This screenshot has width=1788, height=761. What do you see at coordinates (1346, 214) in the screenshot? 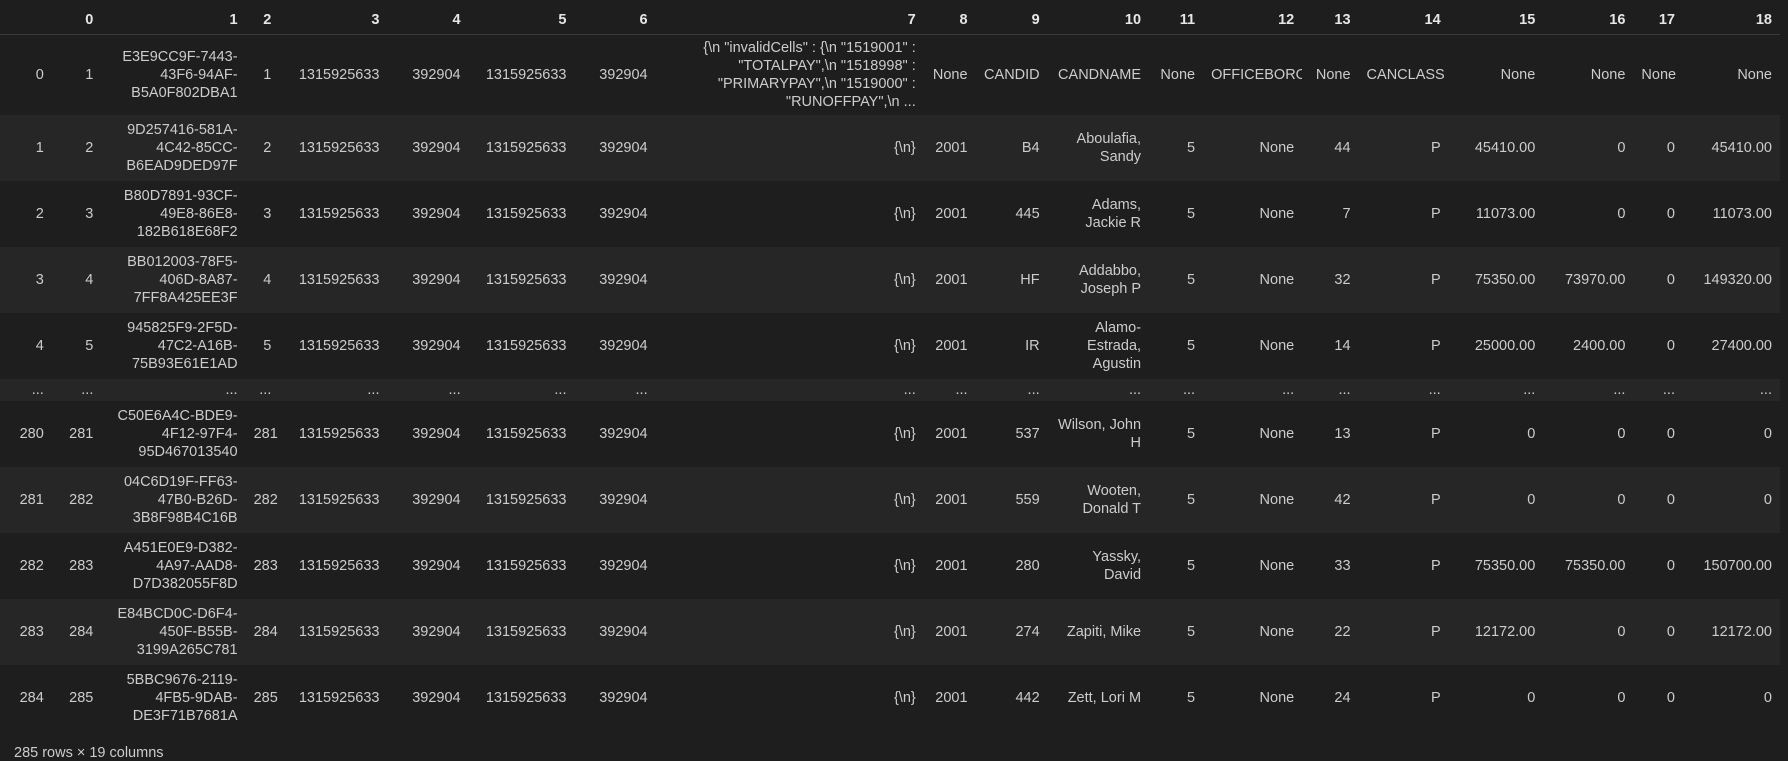
I see `table-cell: 7` at bounding box center [1346, 214].